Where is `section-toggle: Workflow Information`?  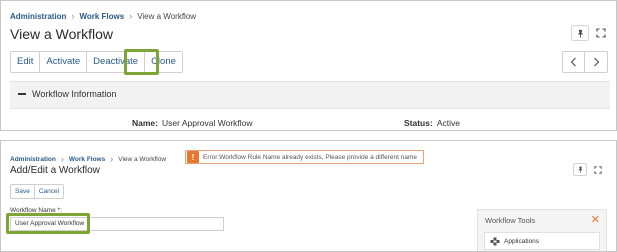 section-toggle: Workflow Information is located at coordinates (67, 94).